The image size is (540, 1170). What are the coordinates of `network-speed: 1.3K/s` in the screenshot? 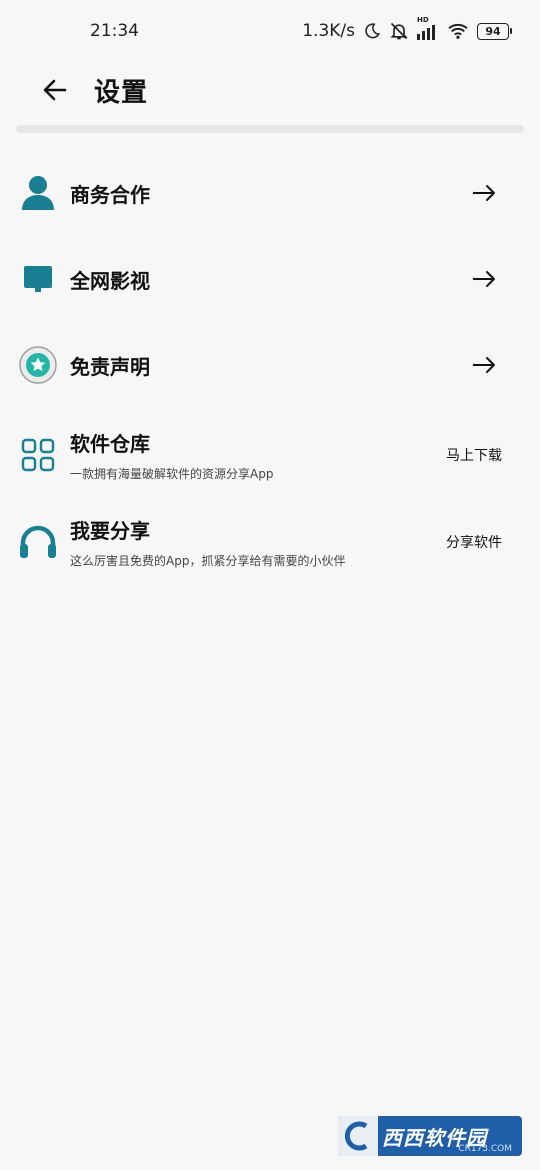 It's located at (328, 31).